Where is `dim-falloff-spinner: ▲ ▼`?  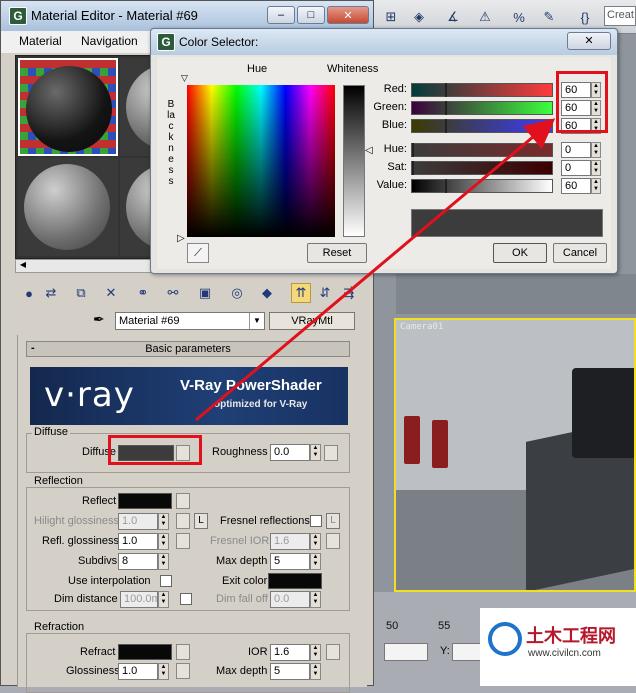 dim-falloff-spinner: ▲ ▼ is located at coordinates (315, 599).